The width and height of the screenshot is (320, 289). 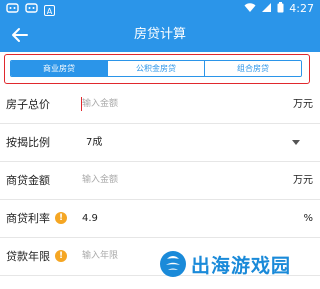 I want to click on loan-type-tab-group: 商业房贷 公积金房贷 组合房贷, so click(x=157, y=69).